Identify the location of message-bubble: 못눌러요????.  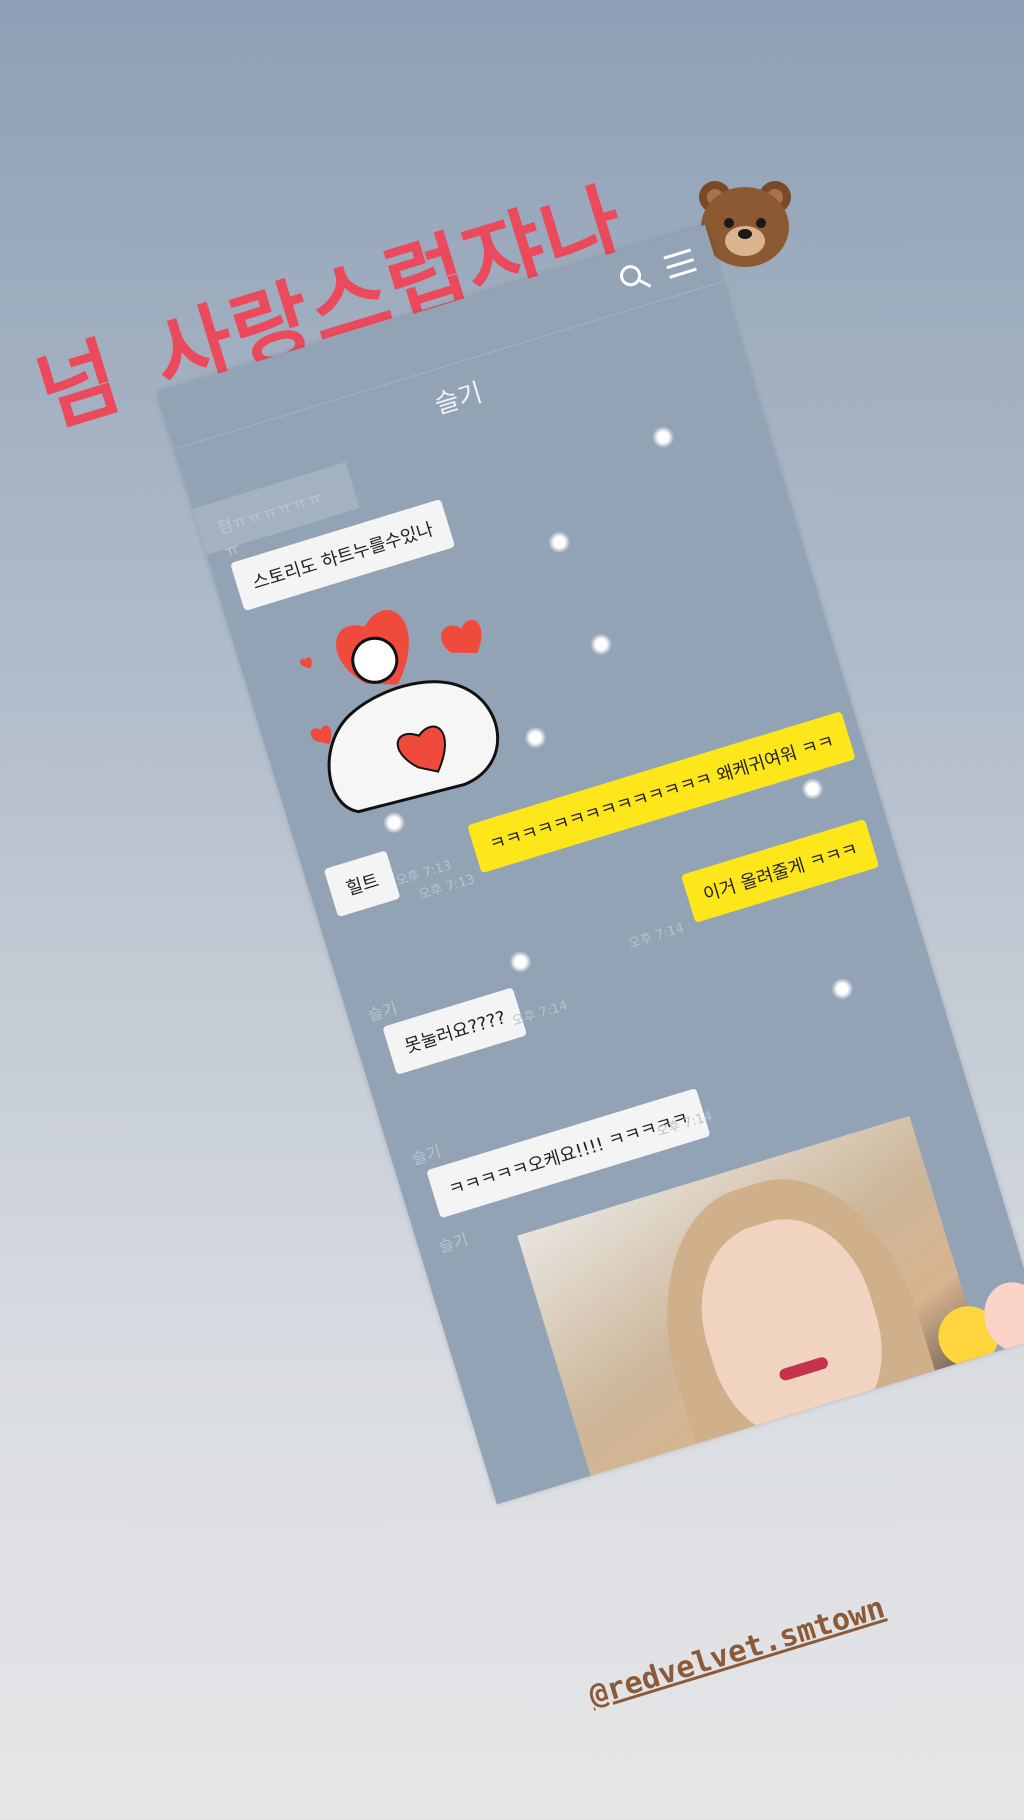
(455, 1031).